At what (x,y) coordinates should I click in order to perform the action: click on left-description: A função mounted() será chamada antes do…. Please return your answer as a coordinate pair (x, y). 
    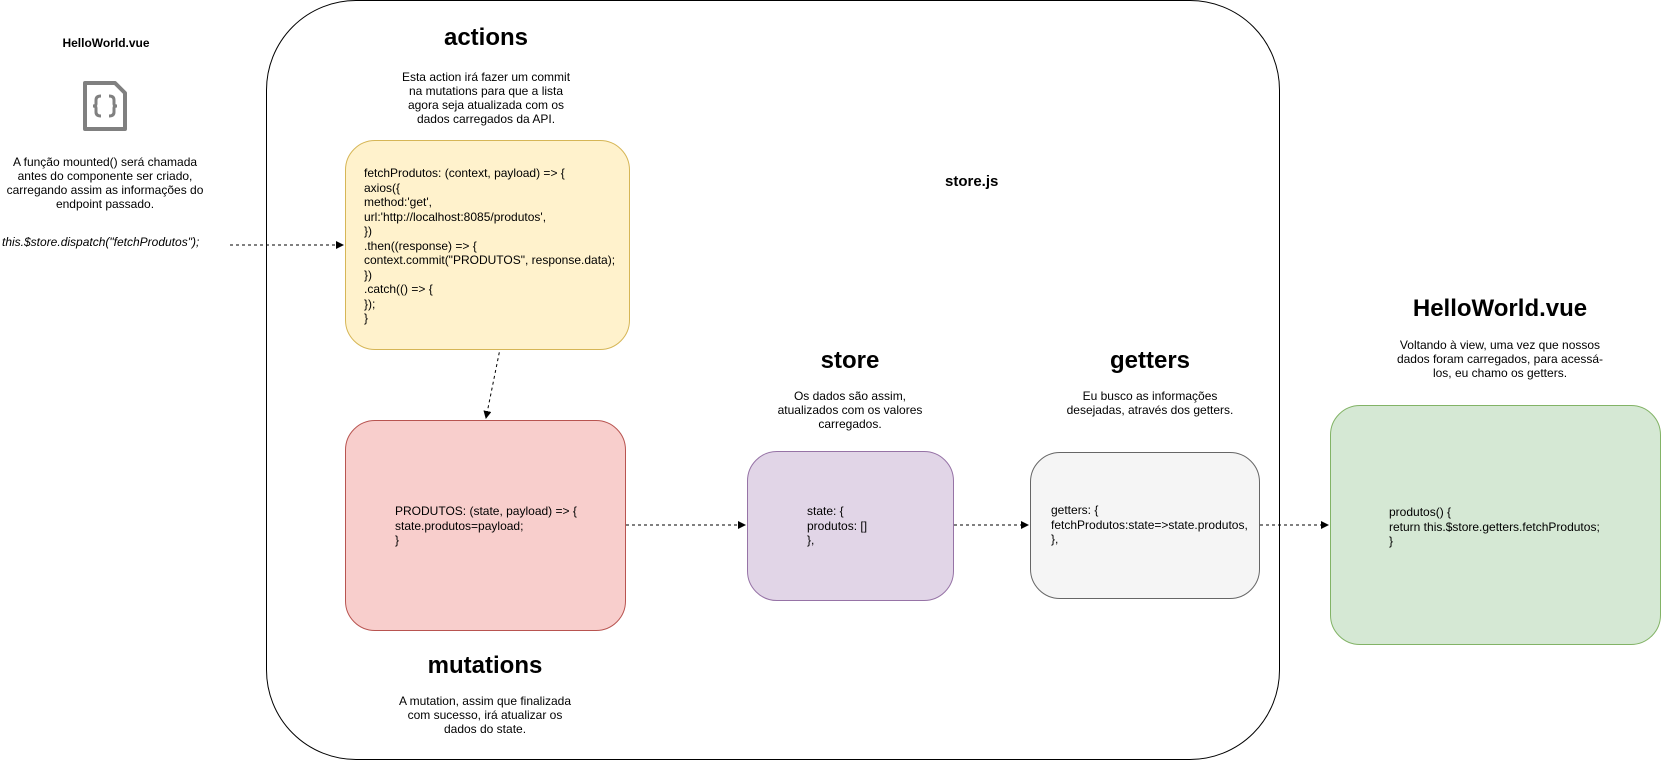
    Looking at the image, I should click on (105, 183).